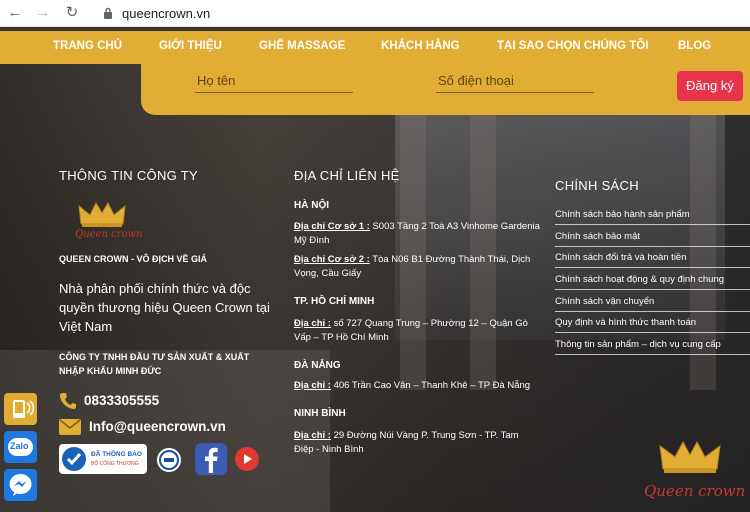 This screenshot has width=750, height=512. I want to click on phone-row: 0833305555, so click(159, 402).